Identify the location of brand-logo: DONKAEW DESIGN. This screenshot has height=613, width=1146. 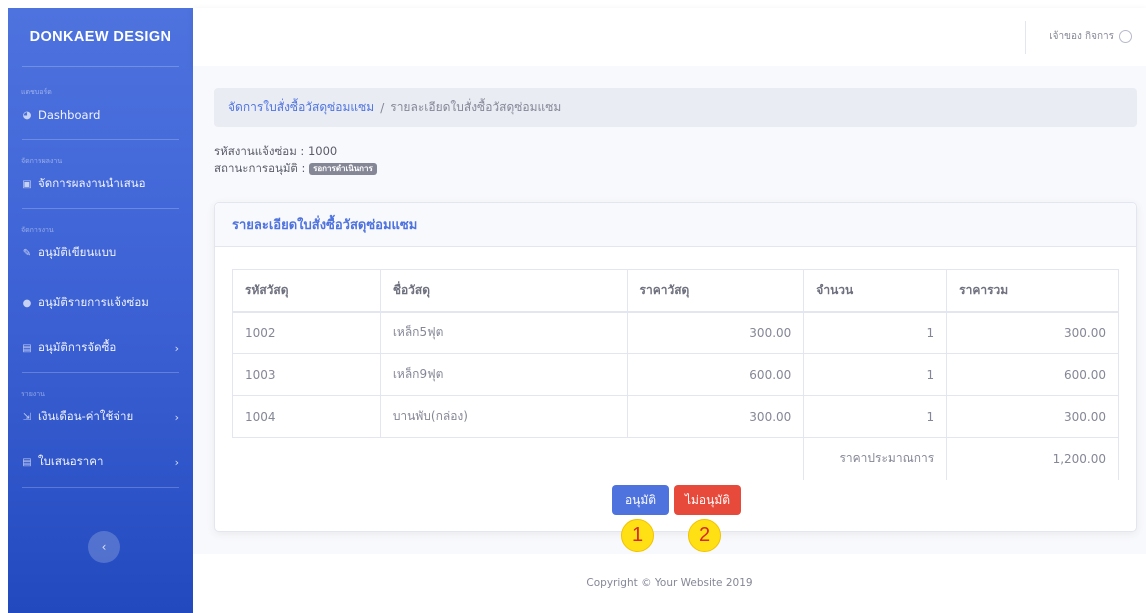
(100, 37).